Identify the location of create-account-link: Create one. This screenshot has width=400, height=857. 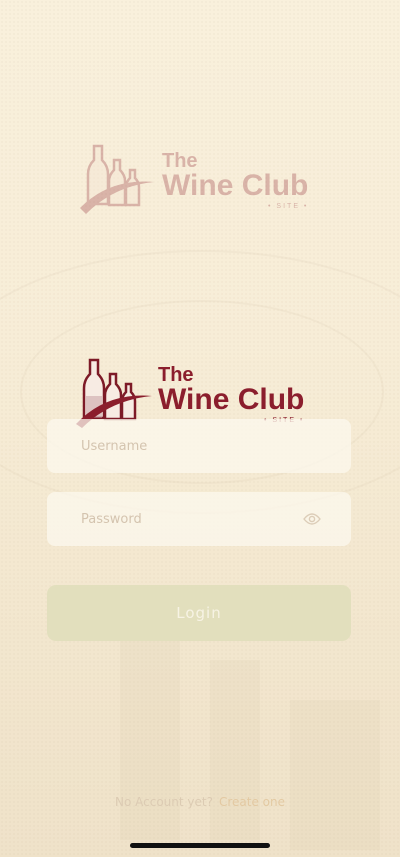
(252, 802).